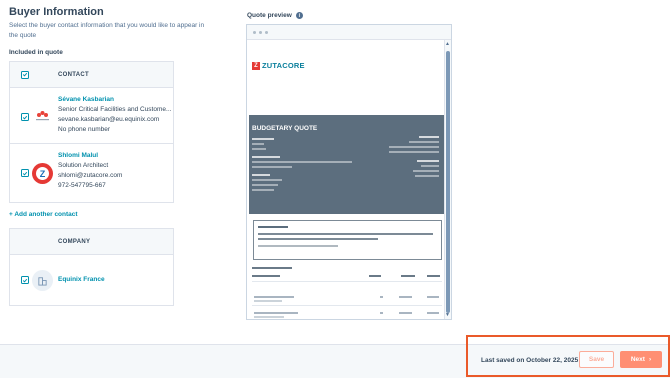  What do you see at coordinates (82, 185) in the screenshot?
I see `contact-phone: 972-547795-667` at bounding box center [82, 185].